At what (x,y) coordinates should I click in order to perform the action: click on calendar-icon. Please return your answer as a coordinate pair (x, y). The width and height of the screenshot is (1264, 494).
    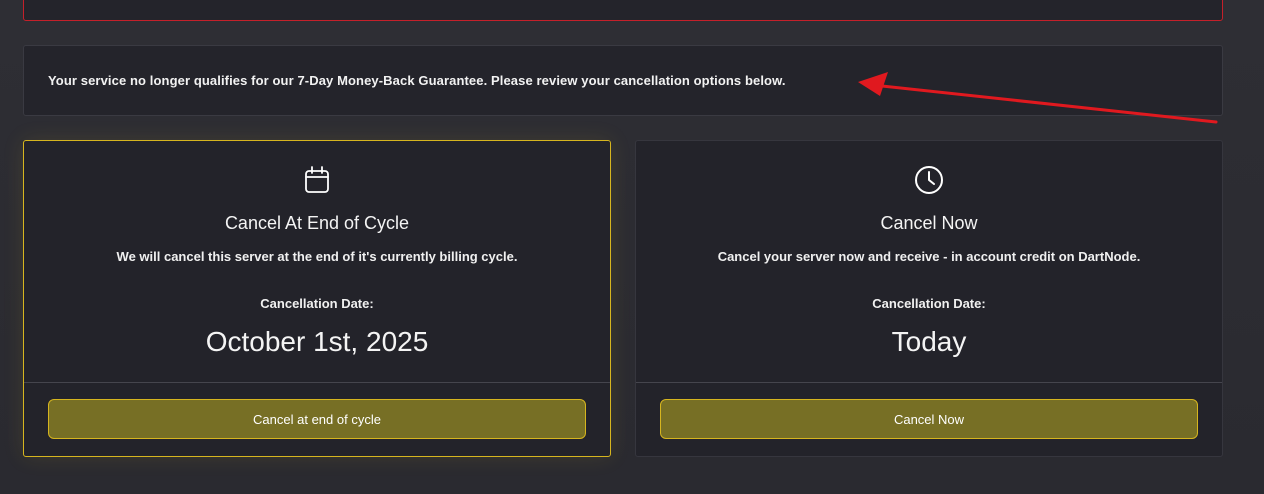
    Looking at the image, I should click on (317, 179).